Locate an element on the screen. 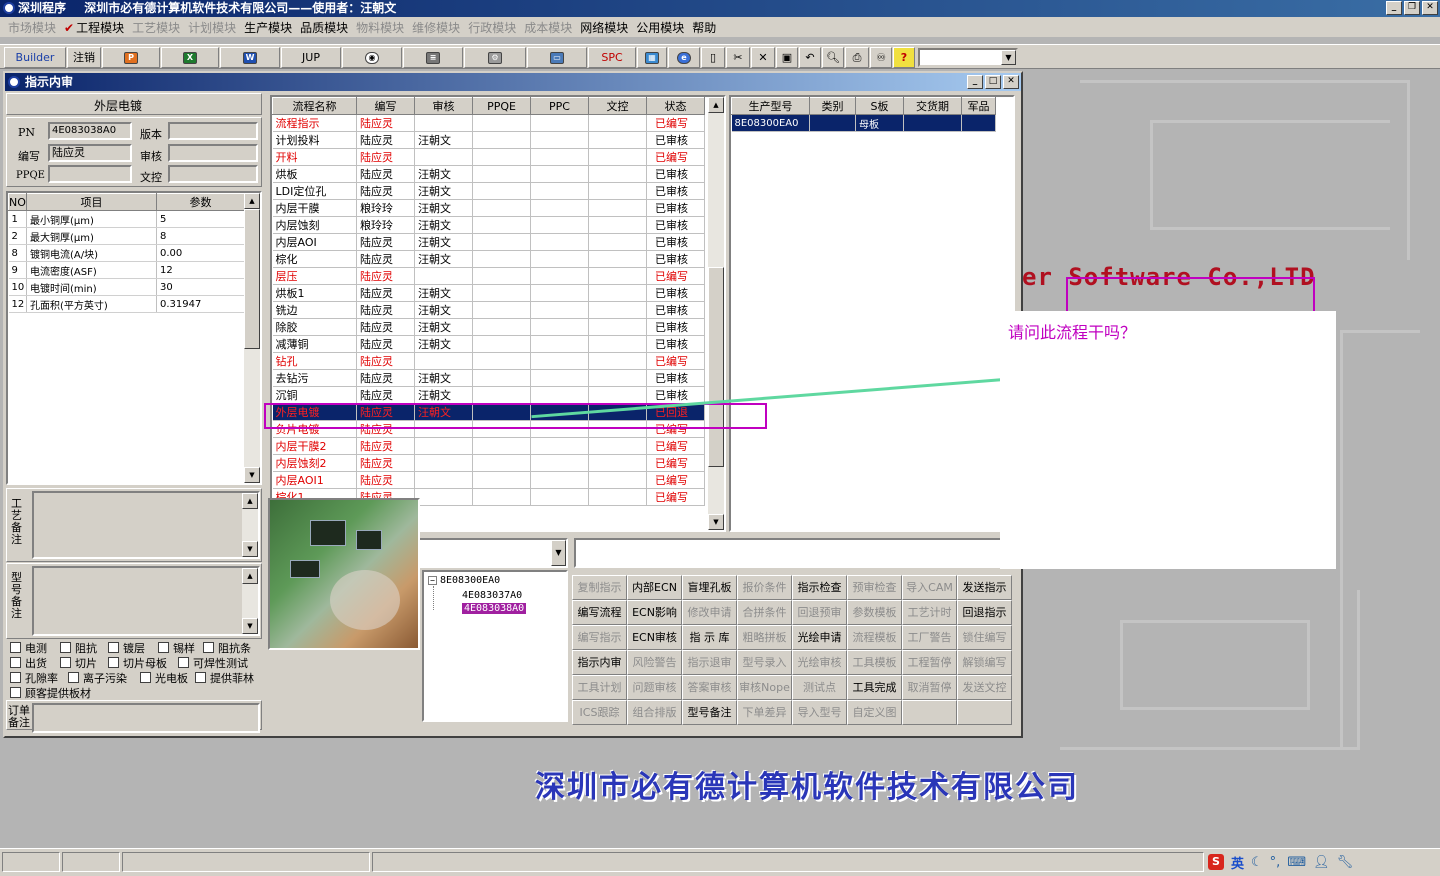  flow-scrollbar: ▲ ▼ is located at coordinates (716, 313).